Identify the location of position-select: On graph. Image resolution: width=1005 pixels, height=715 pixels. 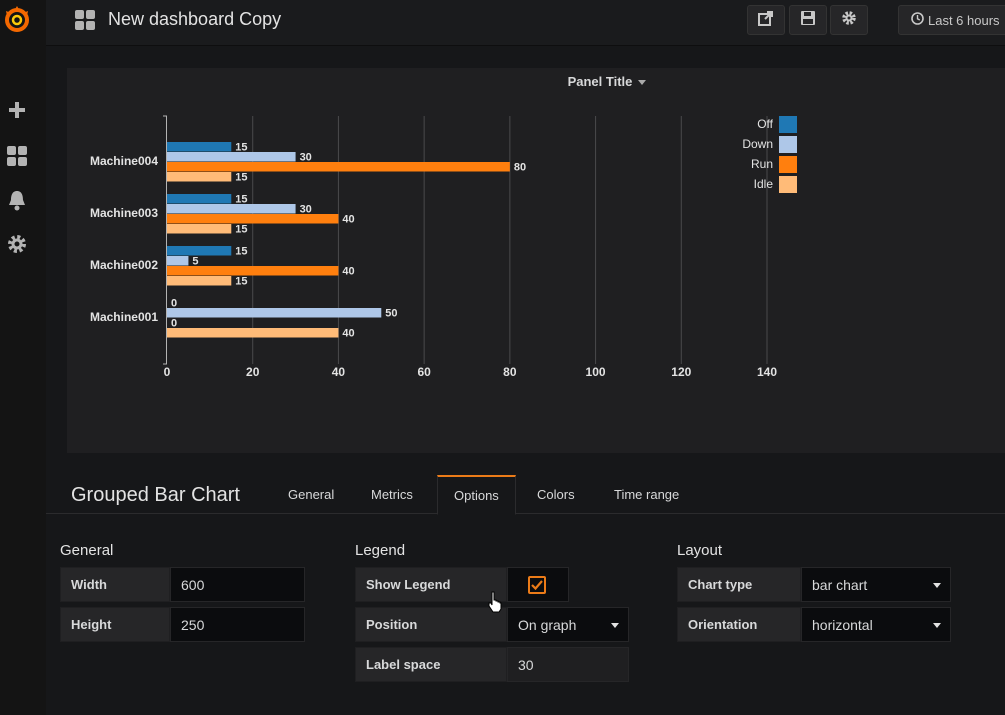
(568, 624).